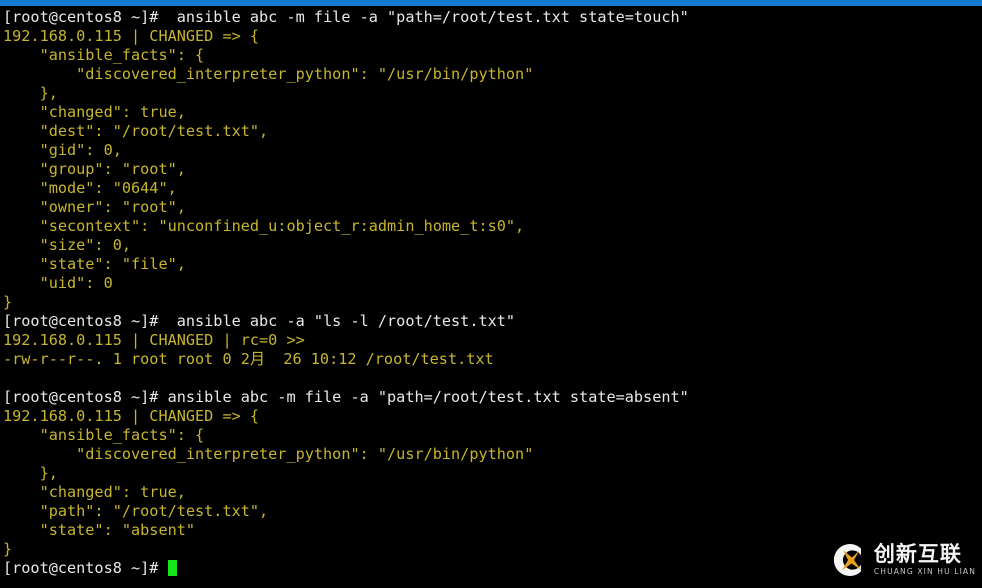  I want to click on terminal-line-text: "gid": 0,, so click(62, 150).